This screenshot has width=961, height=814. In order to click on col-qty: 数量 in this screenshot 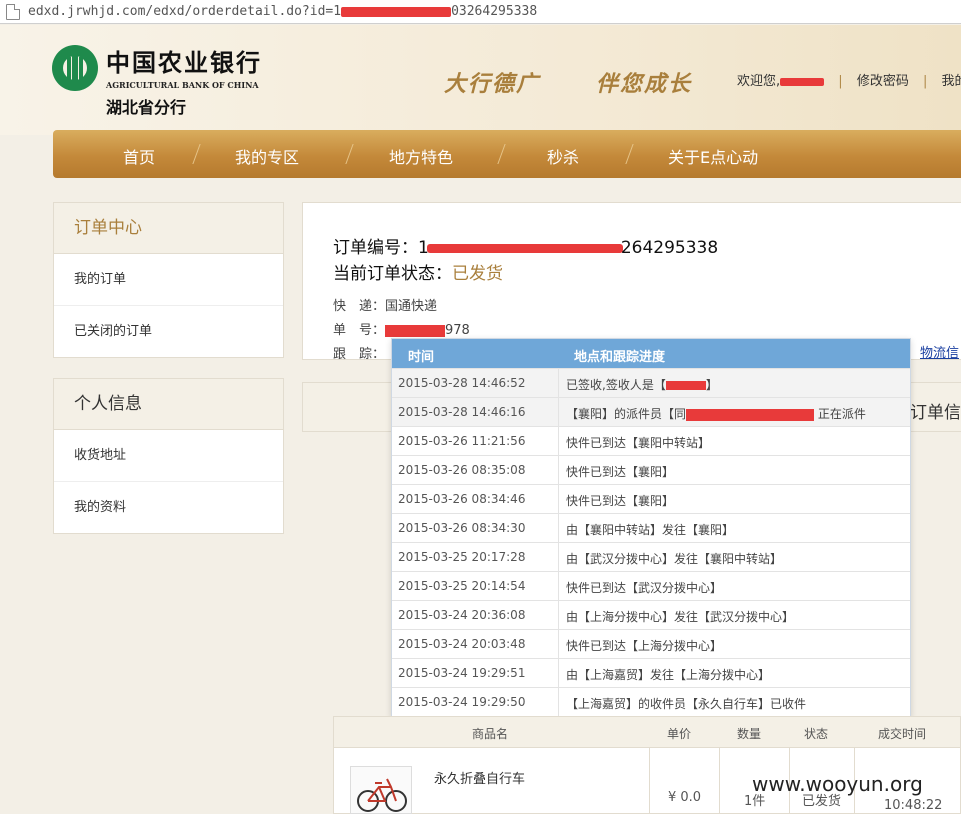, I will do `click(749, 734)`.